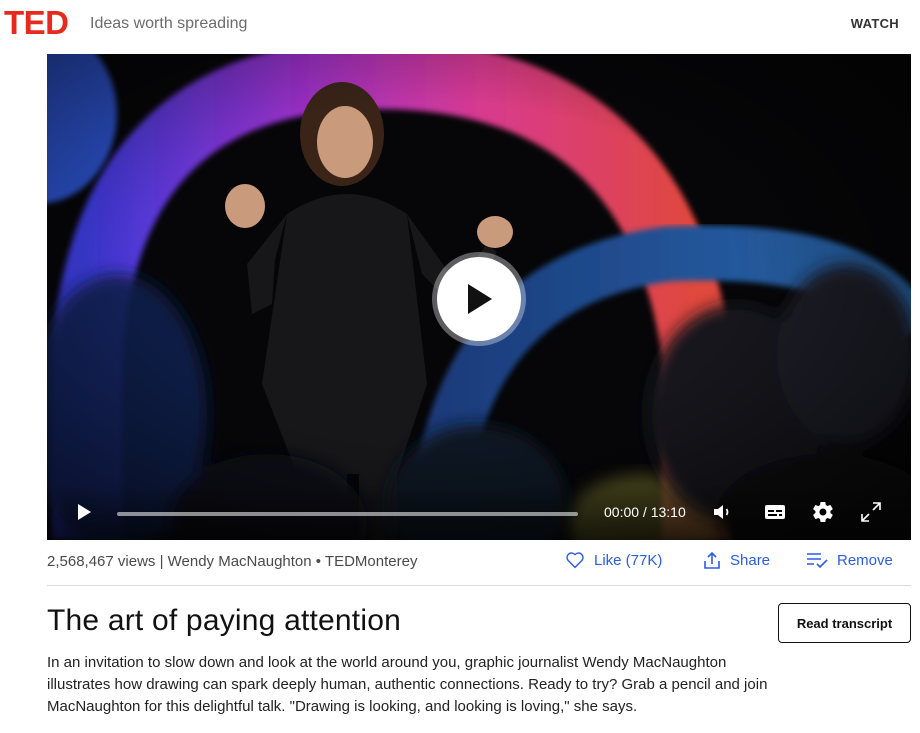  I want to click on remove-label: Remove, so click(865, 560).